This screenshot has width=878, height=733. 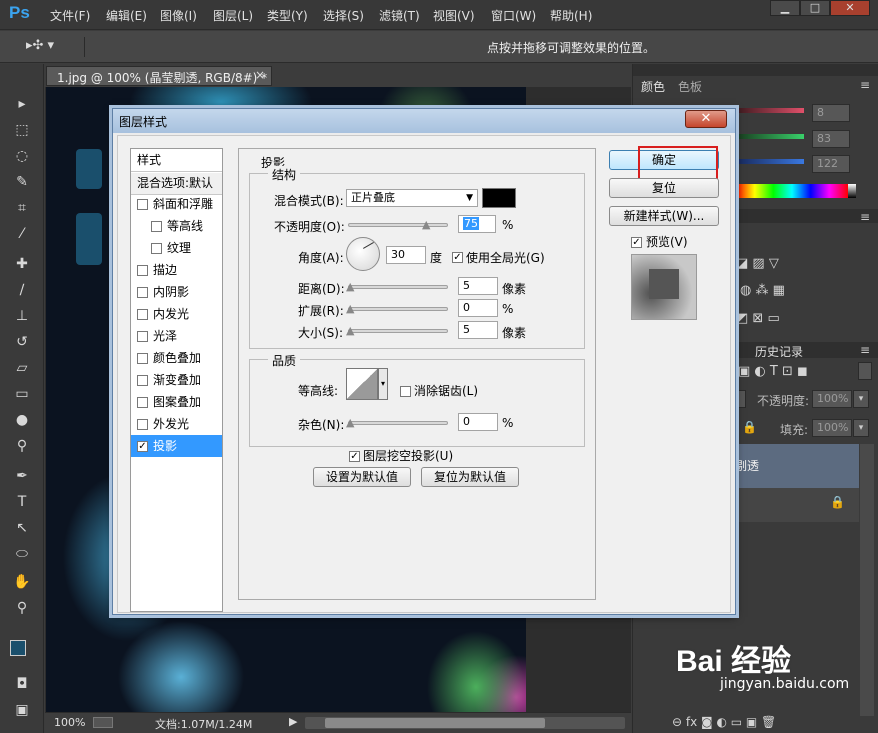 What do you see at coordinates (22, 156) in the screenshot?
I see `lasso-tool-icon: ◌` at bounding box center [22, 156].